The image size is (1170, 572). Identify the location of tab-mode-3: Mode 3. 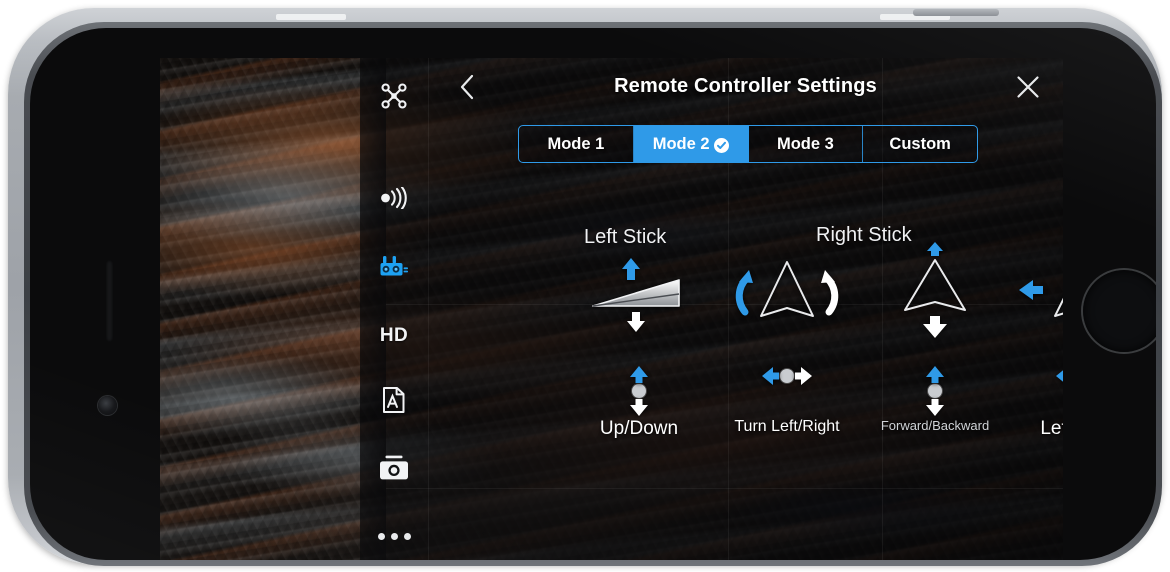
(806, 144).